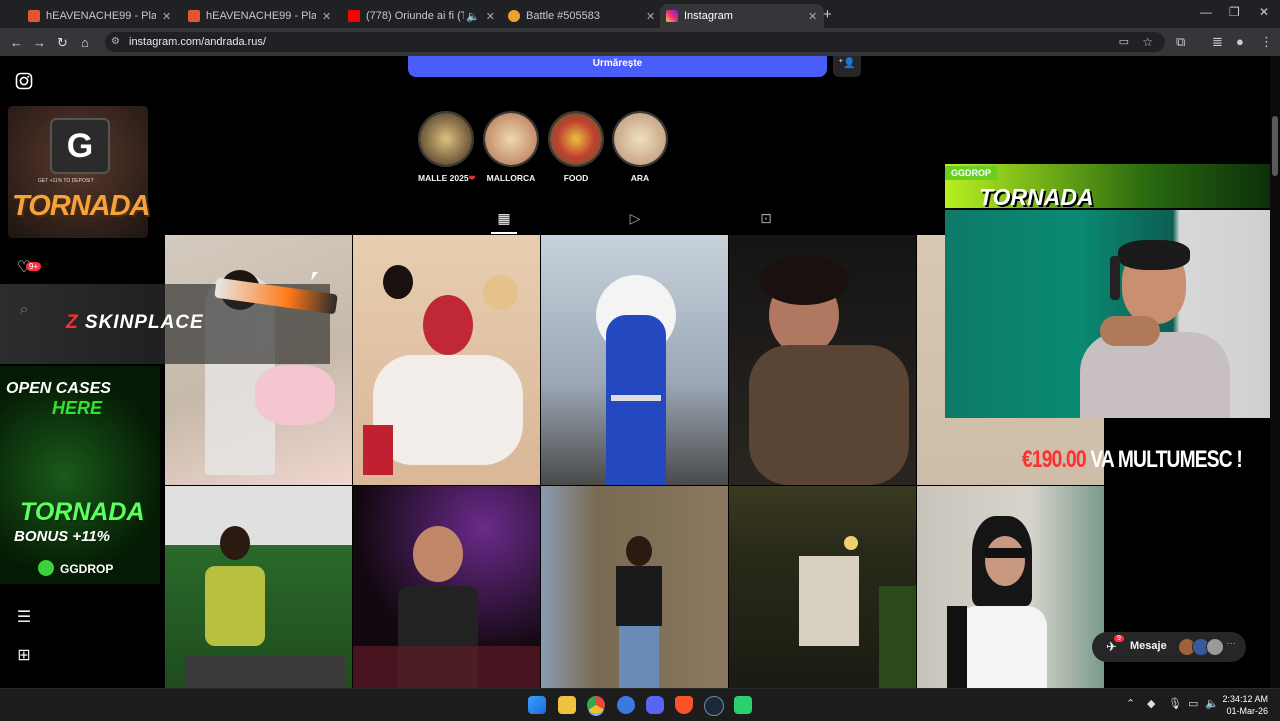 This screenshot has height=721, width=1280. What do you see at coordinates (567, 705) in the screenshot?
I see `file-explorer-icon` at bounding box center [567, 705].